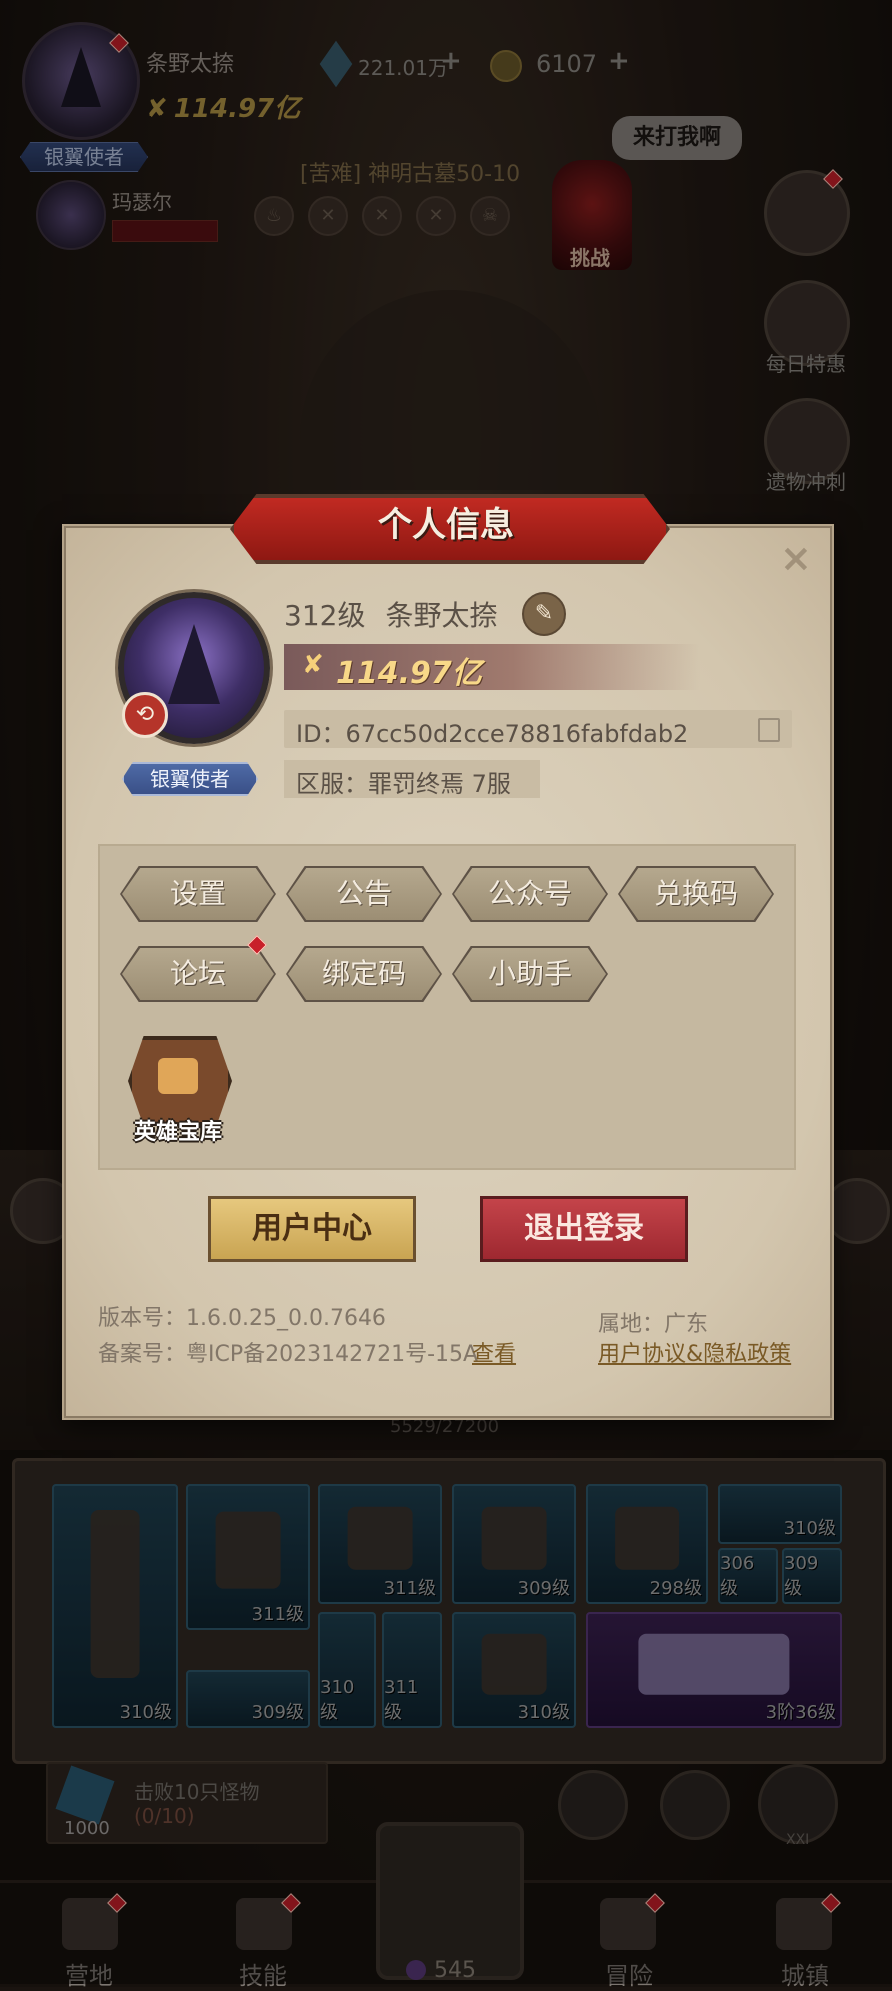 The width and height of the screenshot is (892, 1991). I want to click on profile-level-name: 312级 条野太捺, so click(390, 614).